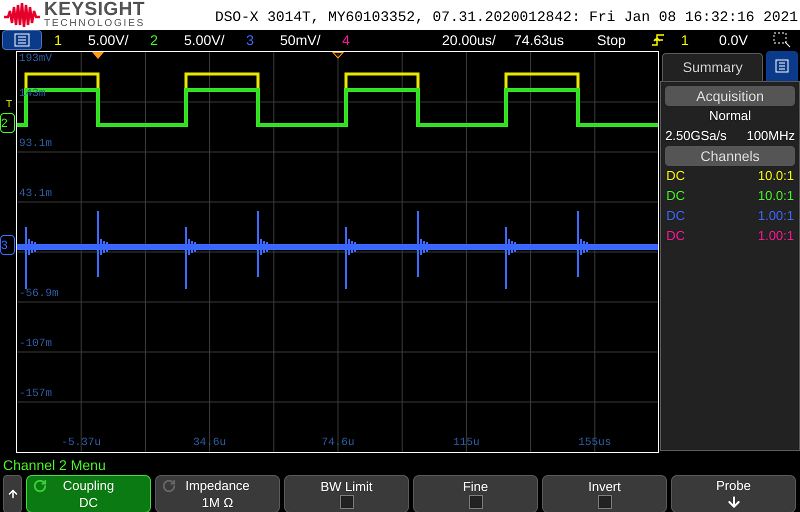 The height and width of the screenshot is (512, 800). I want to click on up-arrow-icon, so click(12, 494).